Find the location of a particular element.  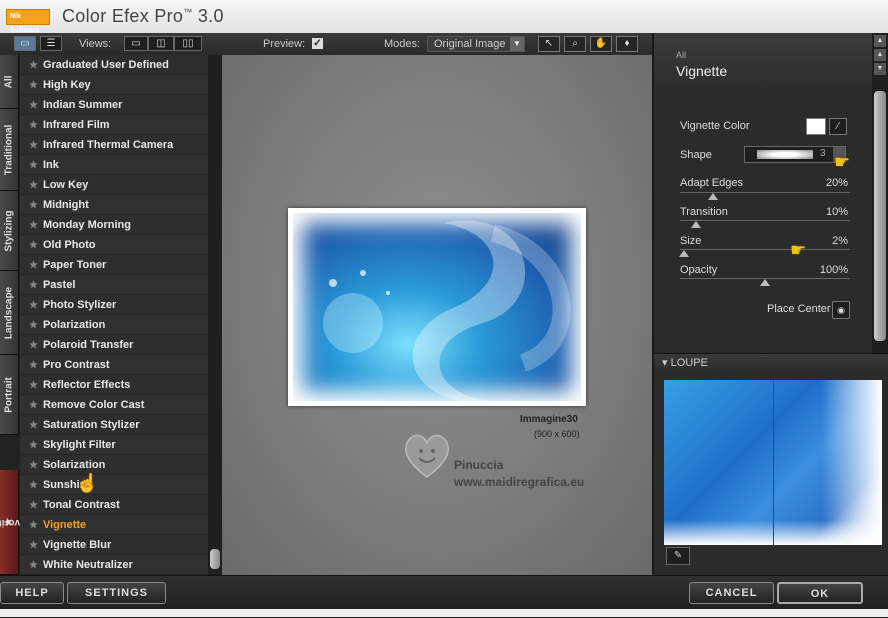

filter-item: ★ Tonal Contrast is located at coordinates (114, 505).